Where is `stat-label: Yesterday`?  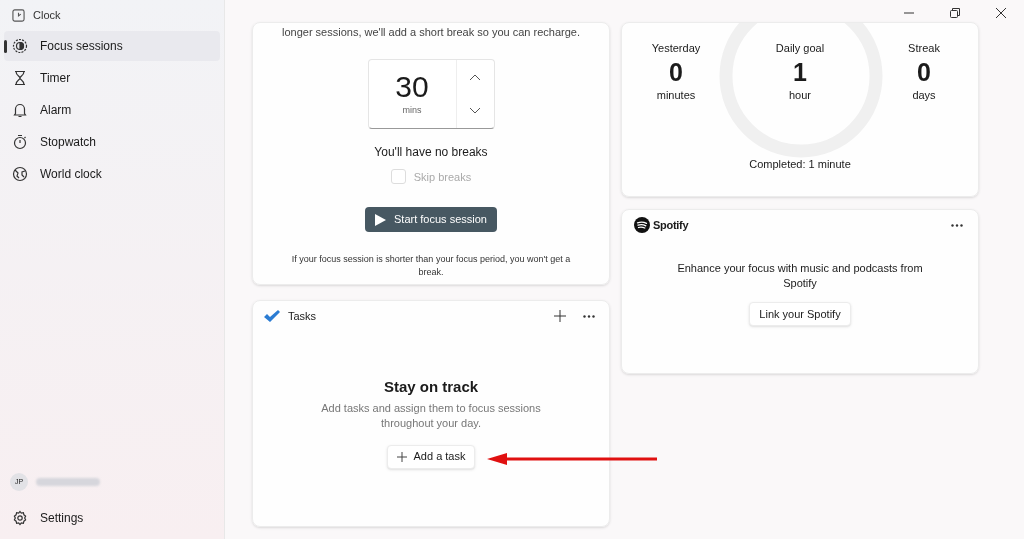
stat-label: Yesterday is located at coordinates (676, 48).